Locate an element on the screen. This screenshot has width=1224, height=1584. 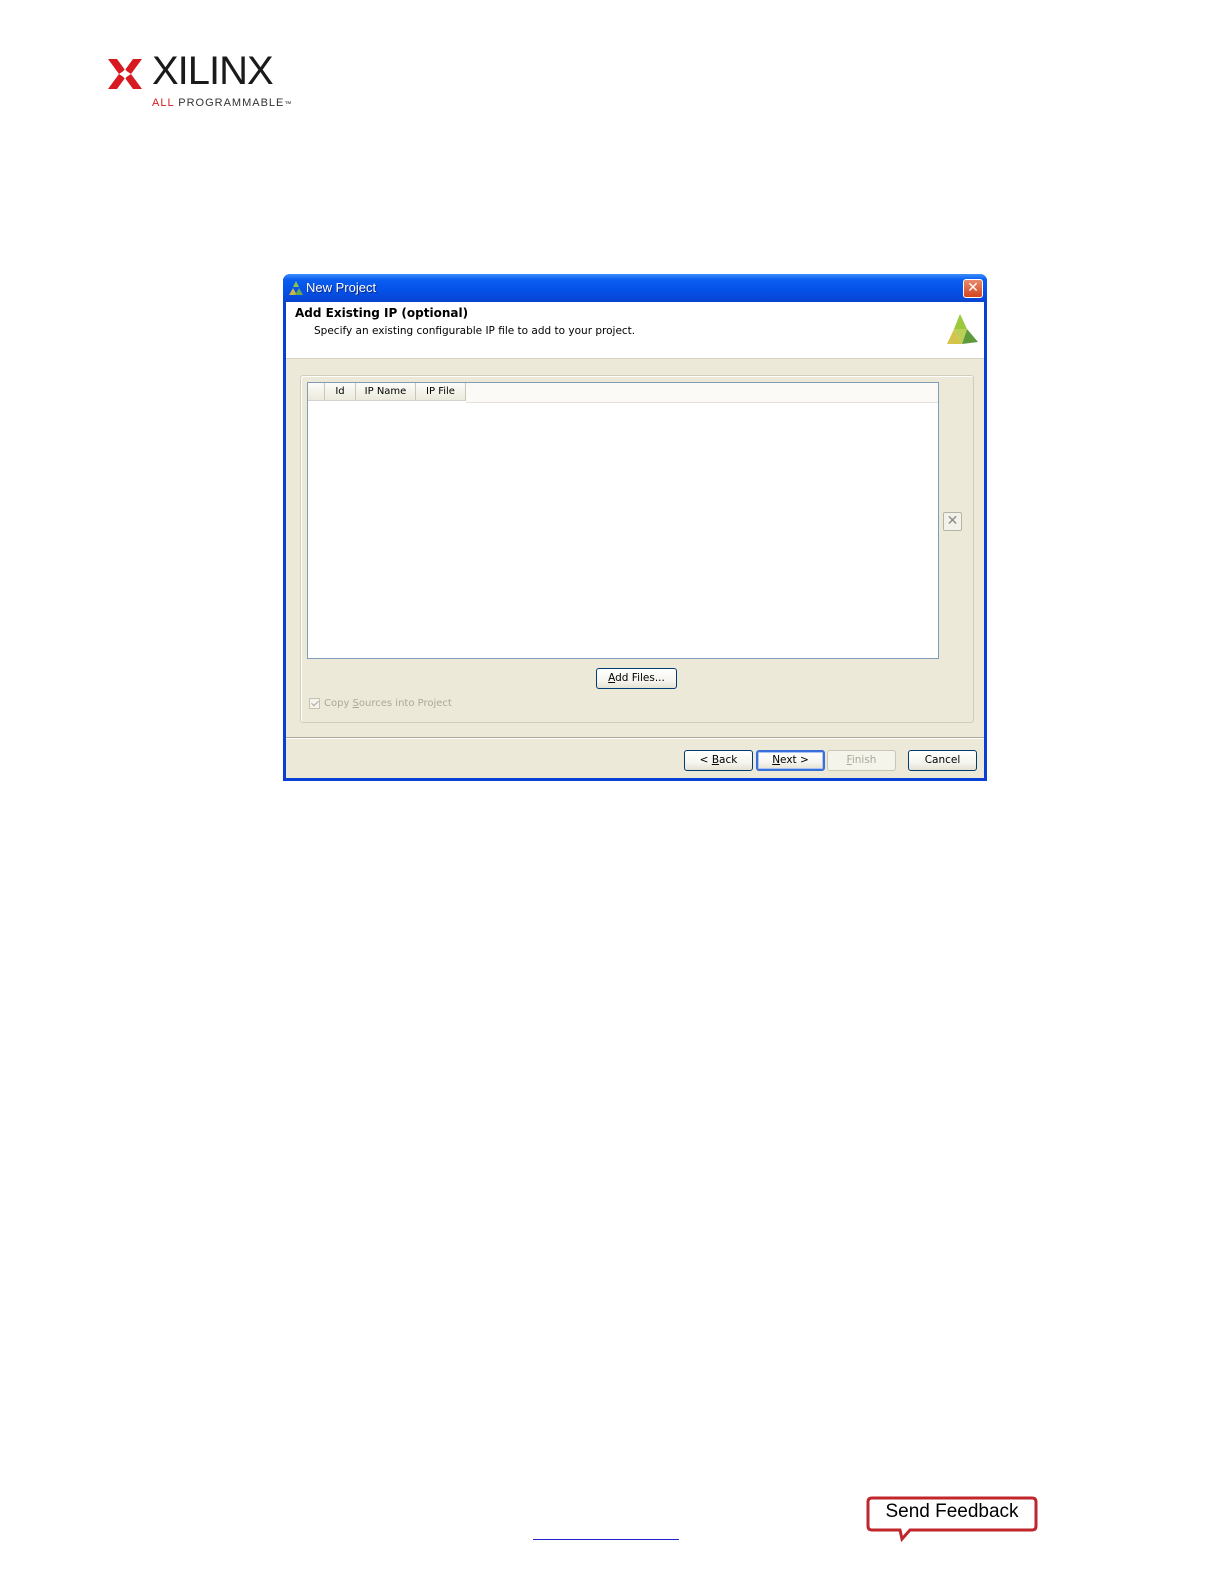
copy-sources-checkbox is located at coordinates (314, 703).